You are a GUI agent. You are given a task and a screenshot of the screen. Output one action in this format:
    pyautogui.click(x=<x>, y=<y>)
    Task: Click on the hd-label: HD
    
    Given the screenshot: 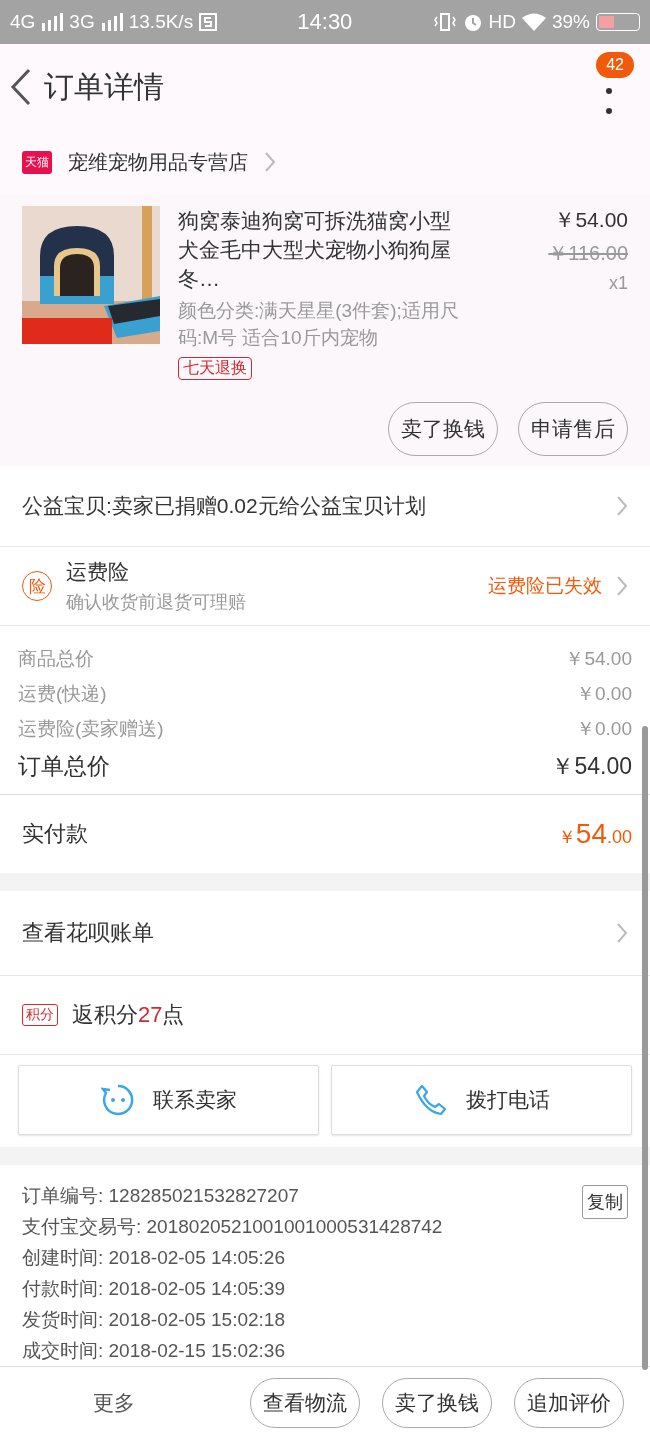 What is the action you would take?
    pyautogui.click(x=502, y=22)
    